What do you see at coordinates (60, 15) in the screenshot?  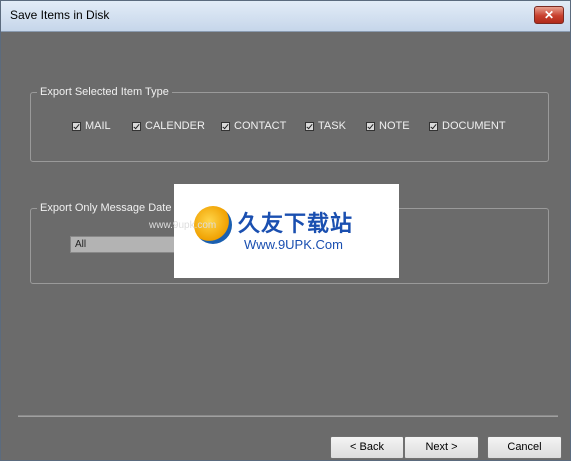 I see `window-title: Save Items in Disk` at bounding box center [60, 15].